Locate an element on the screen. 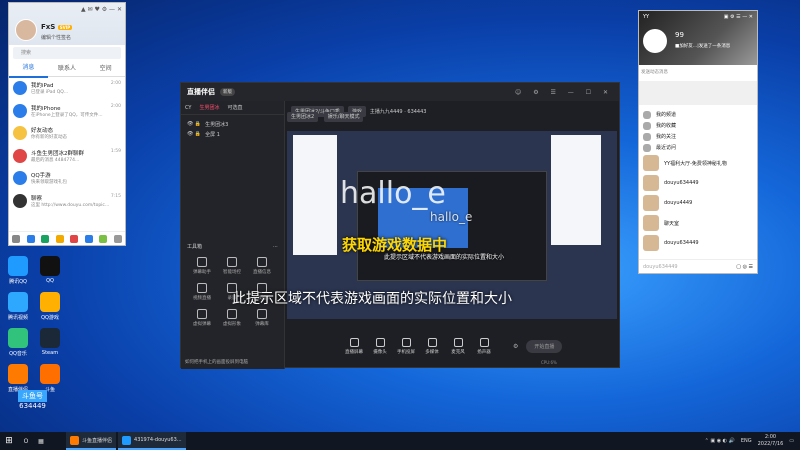  item-time: 1:59 is located at coordinates (115, 151).